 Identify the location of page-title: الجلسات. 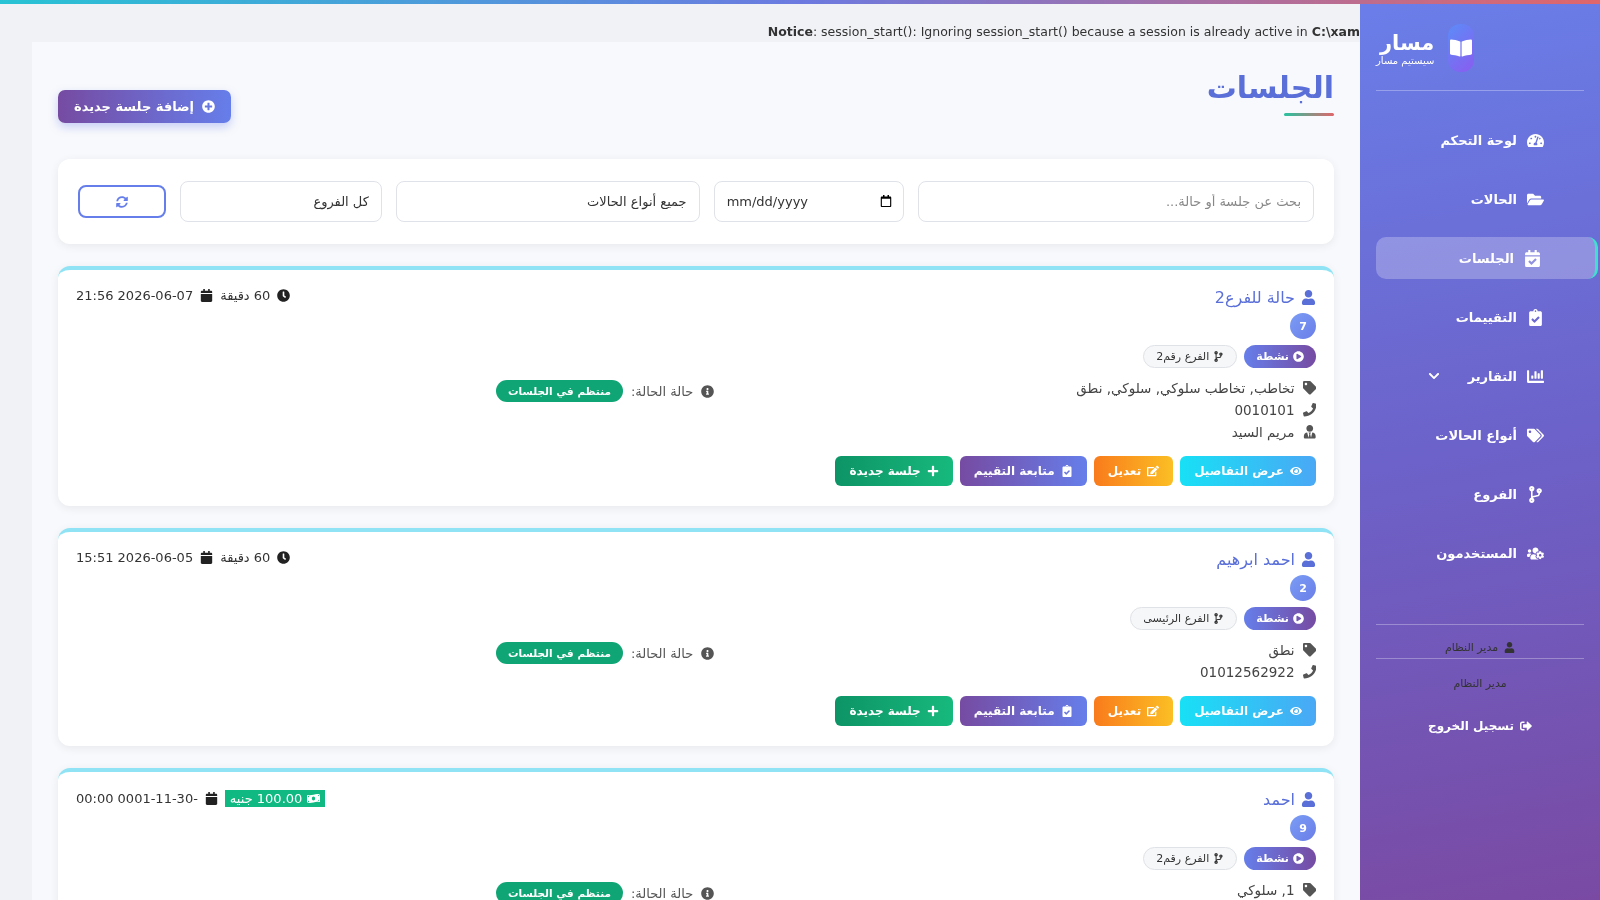
(1270, 87).